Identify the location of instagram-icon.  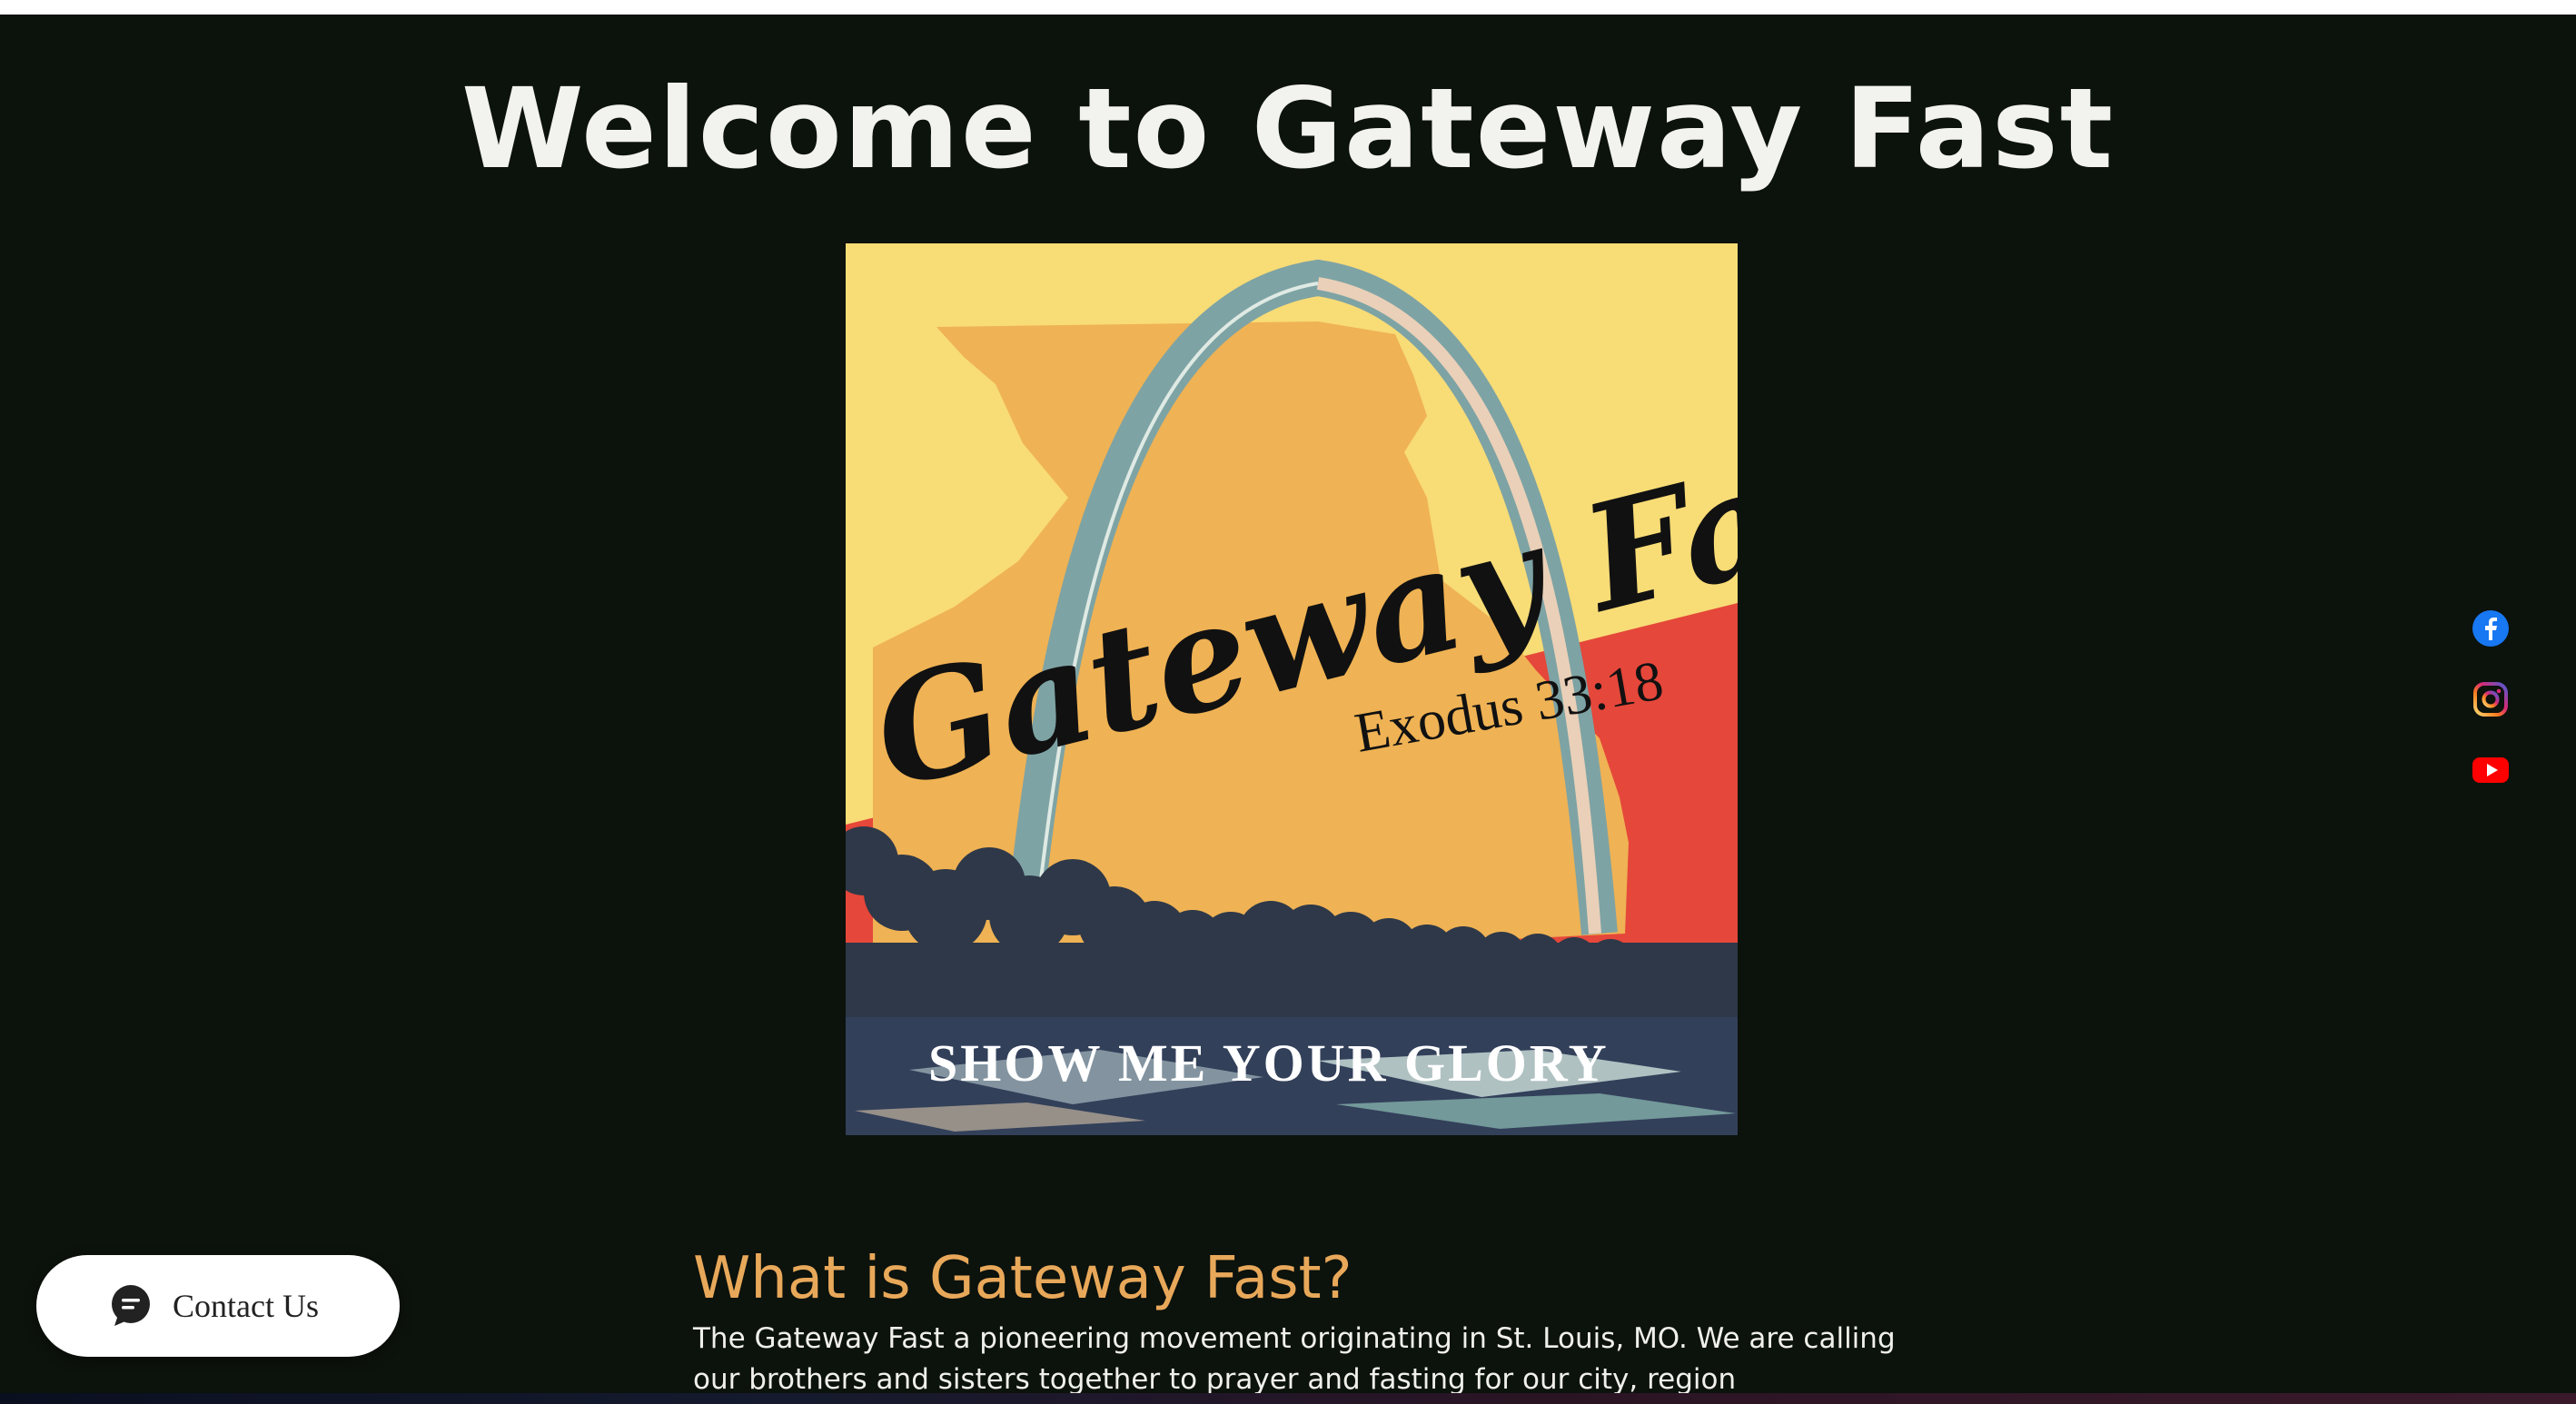
(2490, 699).